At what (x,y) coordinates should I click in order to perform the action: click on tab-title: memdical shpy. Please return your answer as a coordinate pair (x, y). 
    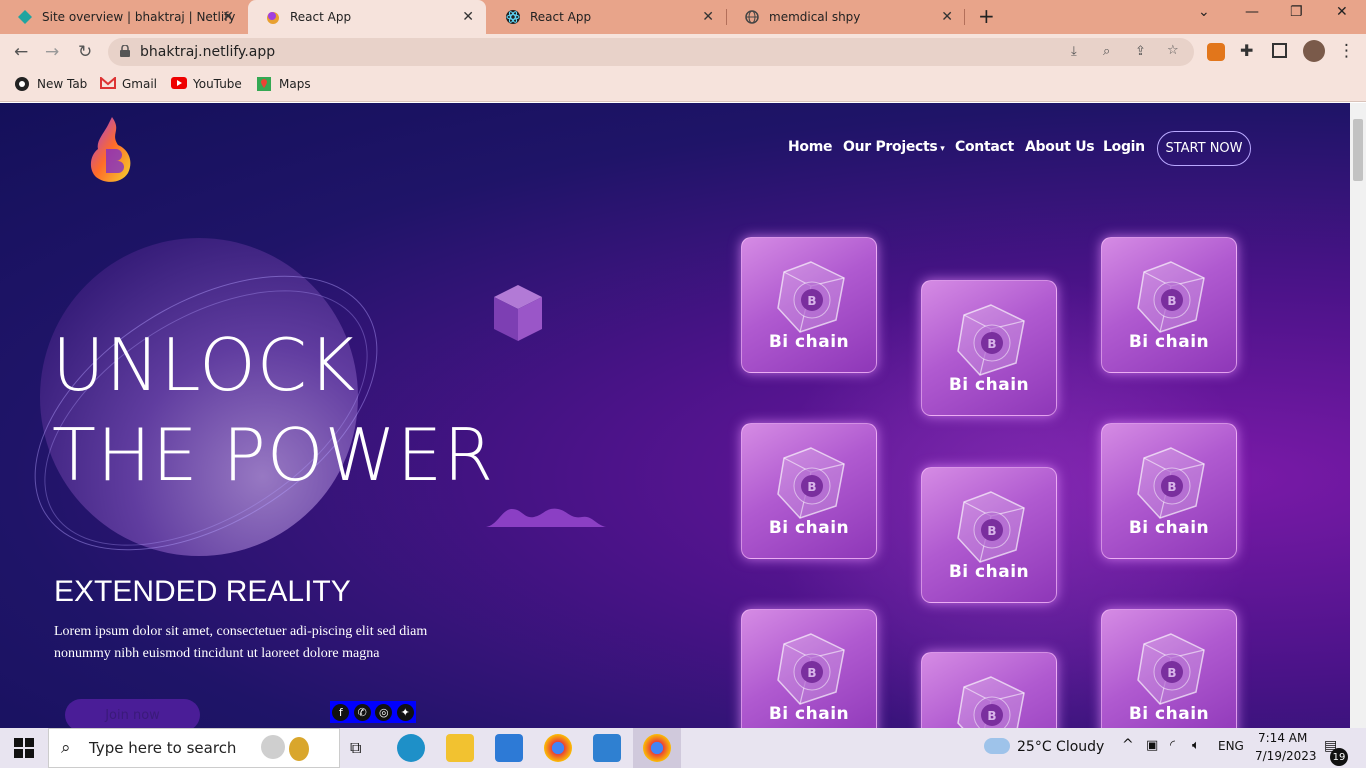
    Looking at the image, I should click on (815, 17).